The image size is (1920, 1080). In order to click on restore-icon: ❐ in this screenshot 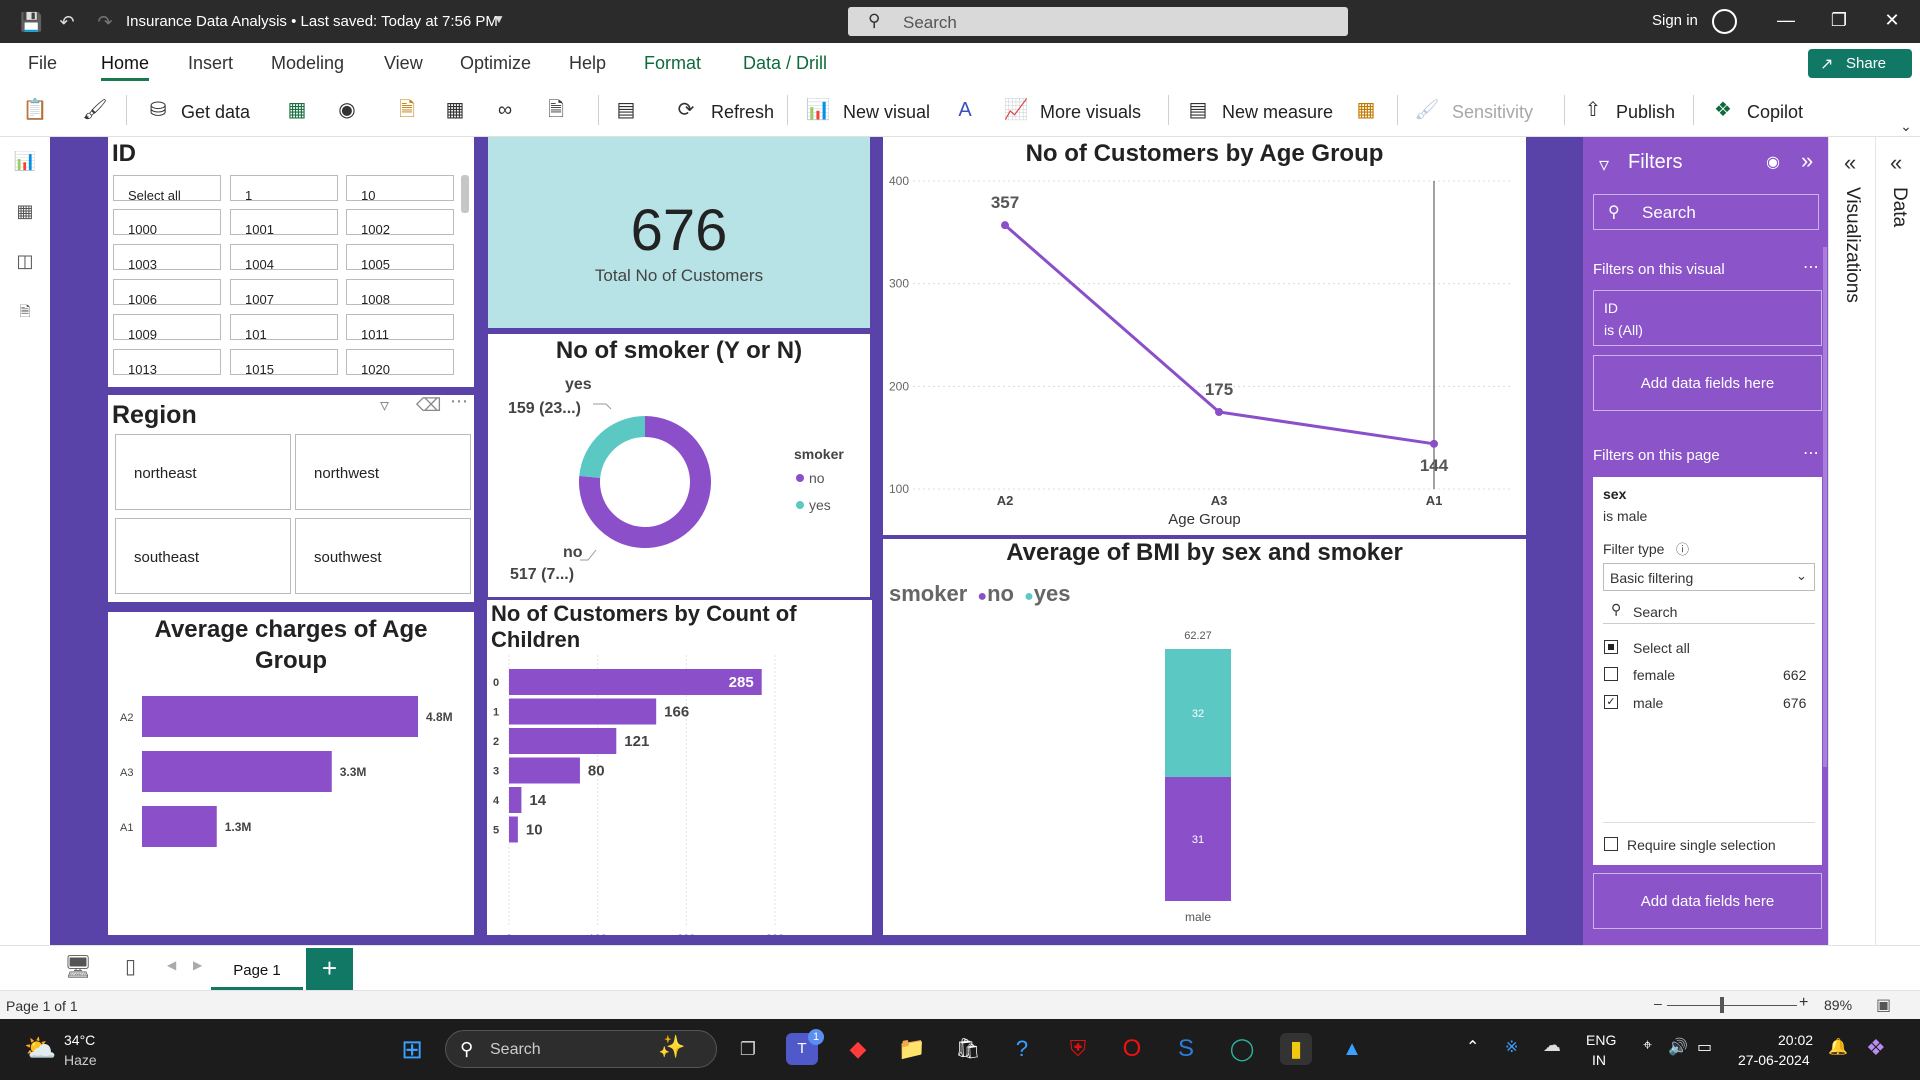, I will do `click(1839, 20)`.